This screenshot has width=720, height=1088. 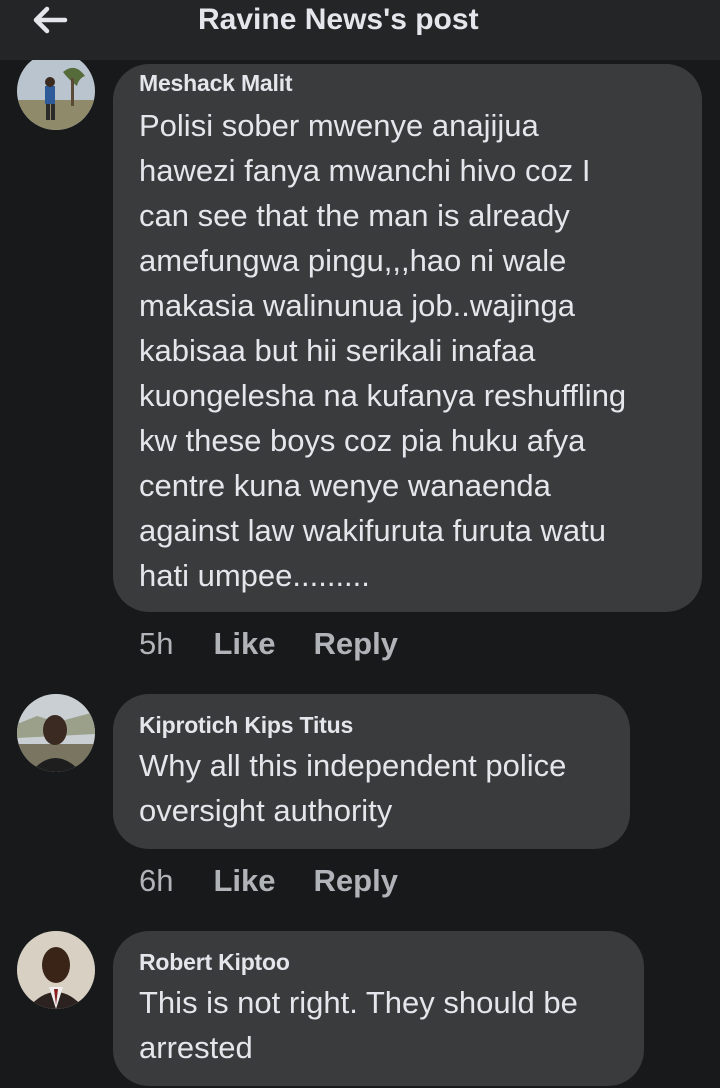 I want to click on page-title: Ravine News's post, so click(x=338, y=19).